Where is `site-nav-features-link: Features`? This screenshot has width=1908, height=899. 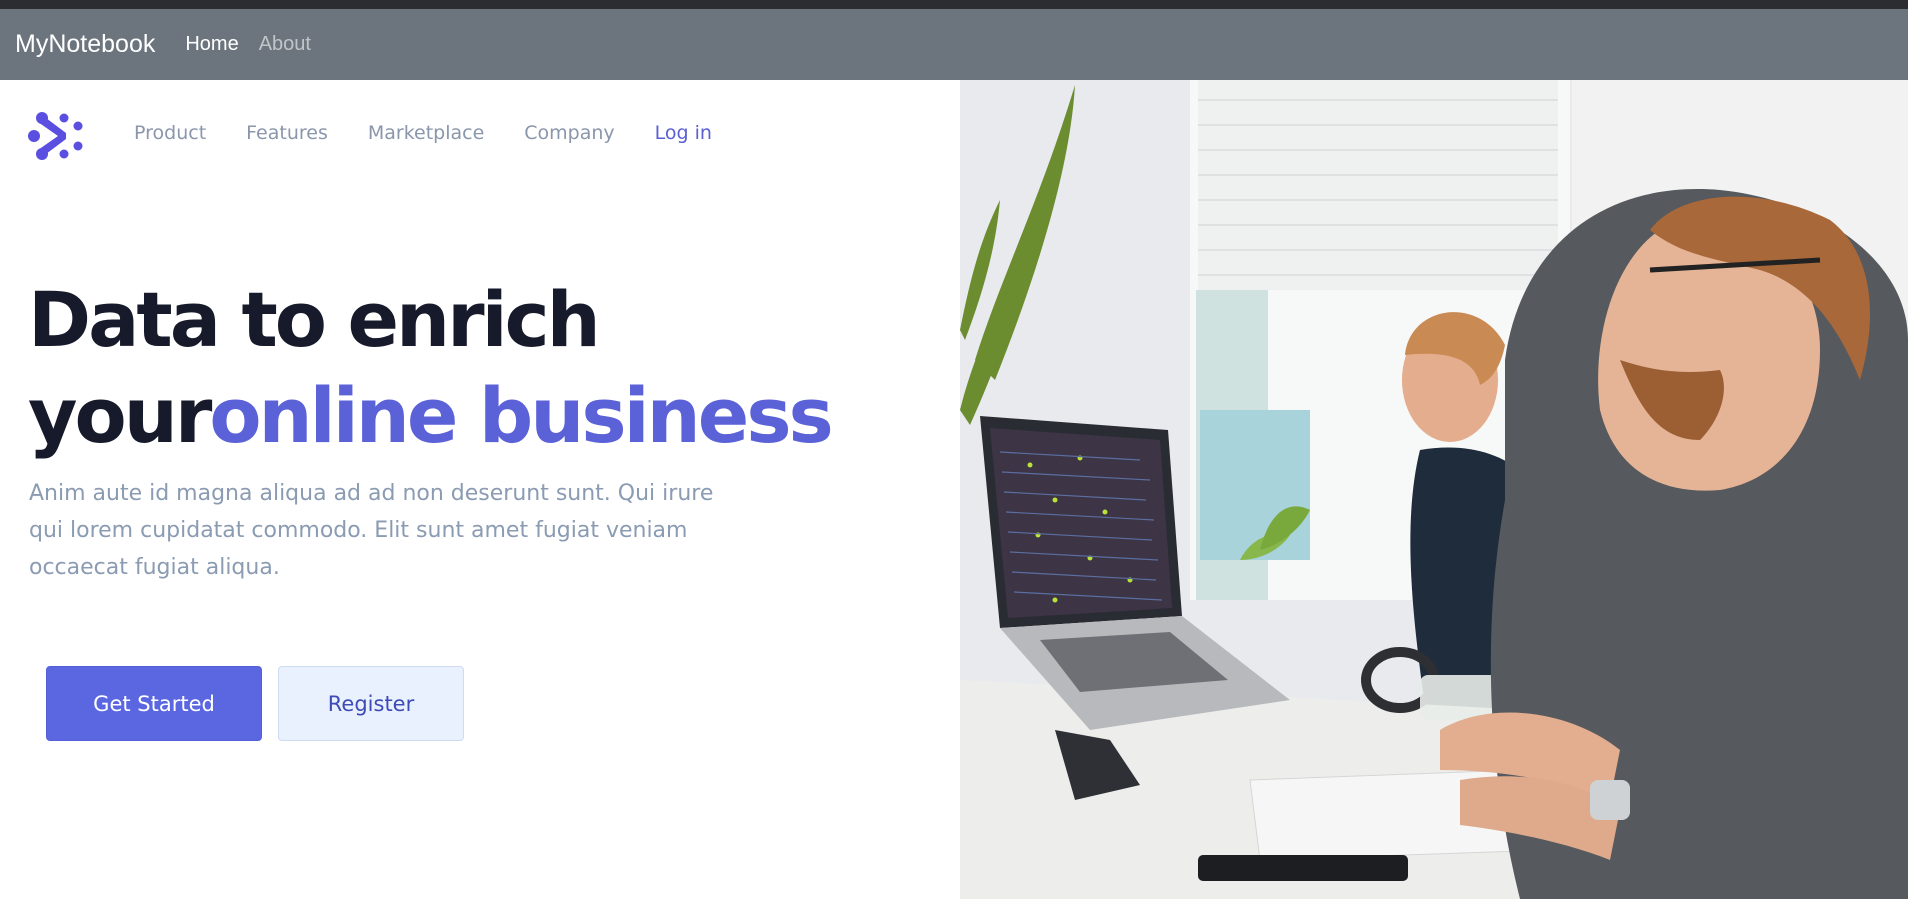 site-nav-features-link: Features is located at coordinates (287, 133).